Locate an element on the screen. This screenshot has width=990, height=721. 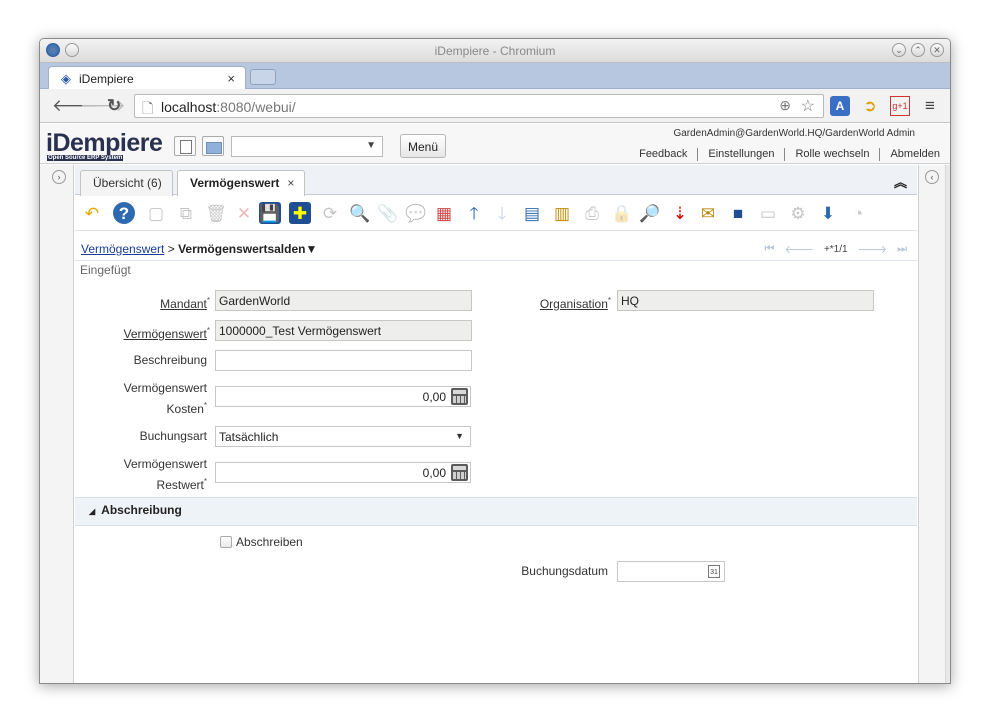
cost-label: Vermögenswert Kosten* is located at coordinates (165, 398).